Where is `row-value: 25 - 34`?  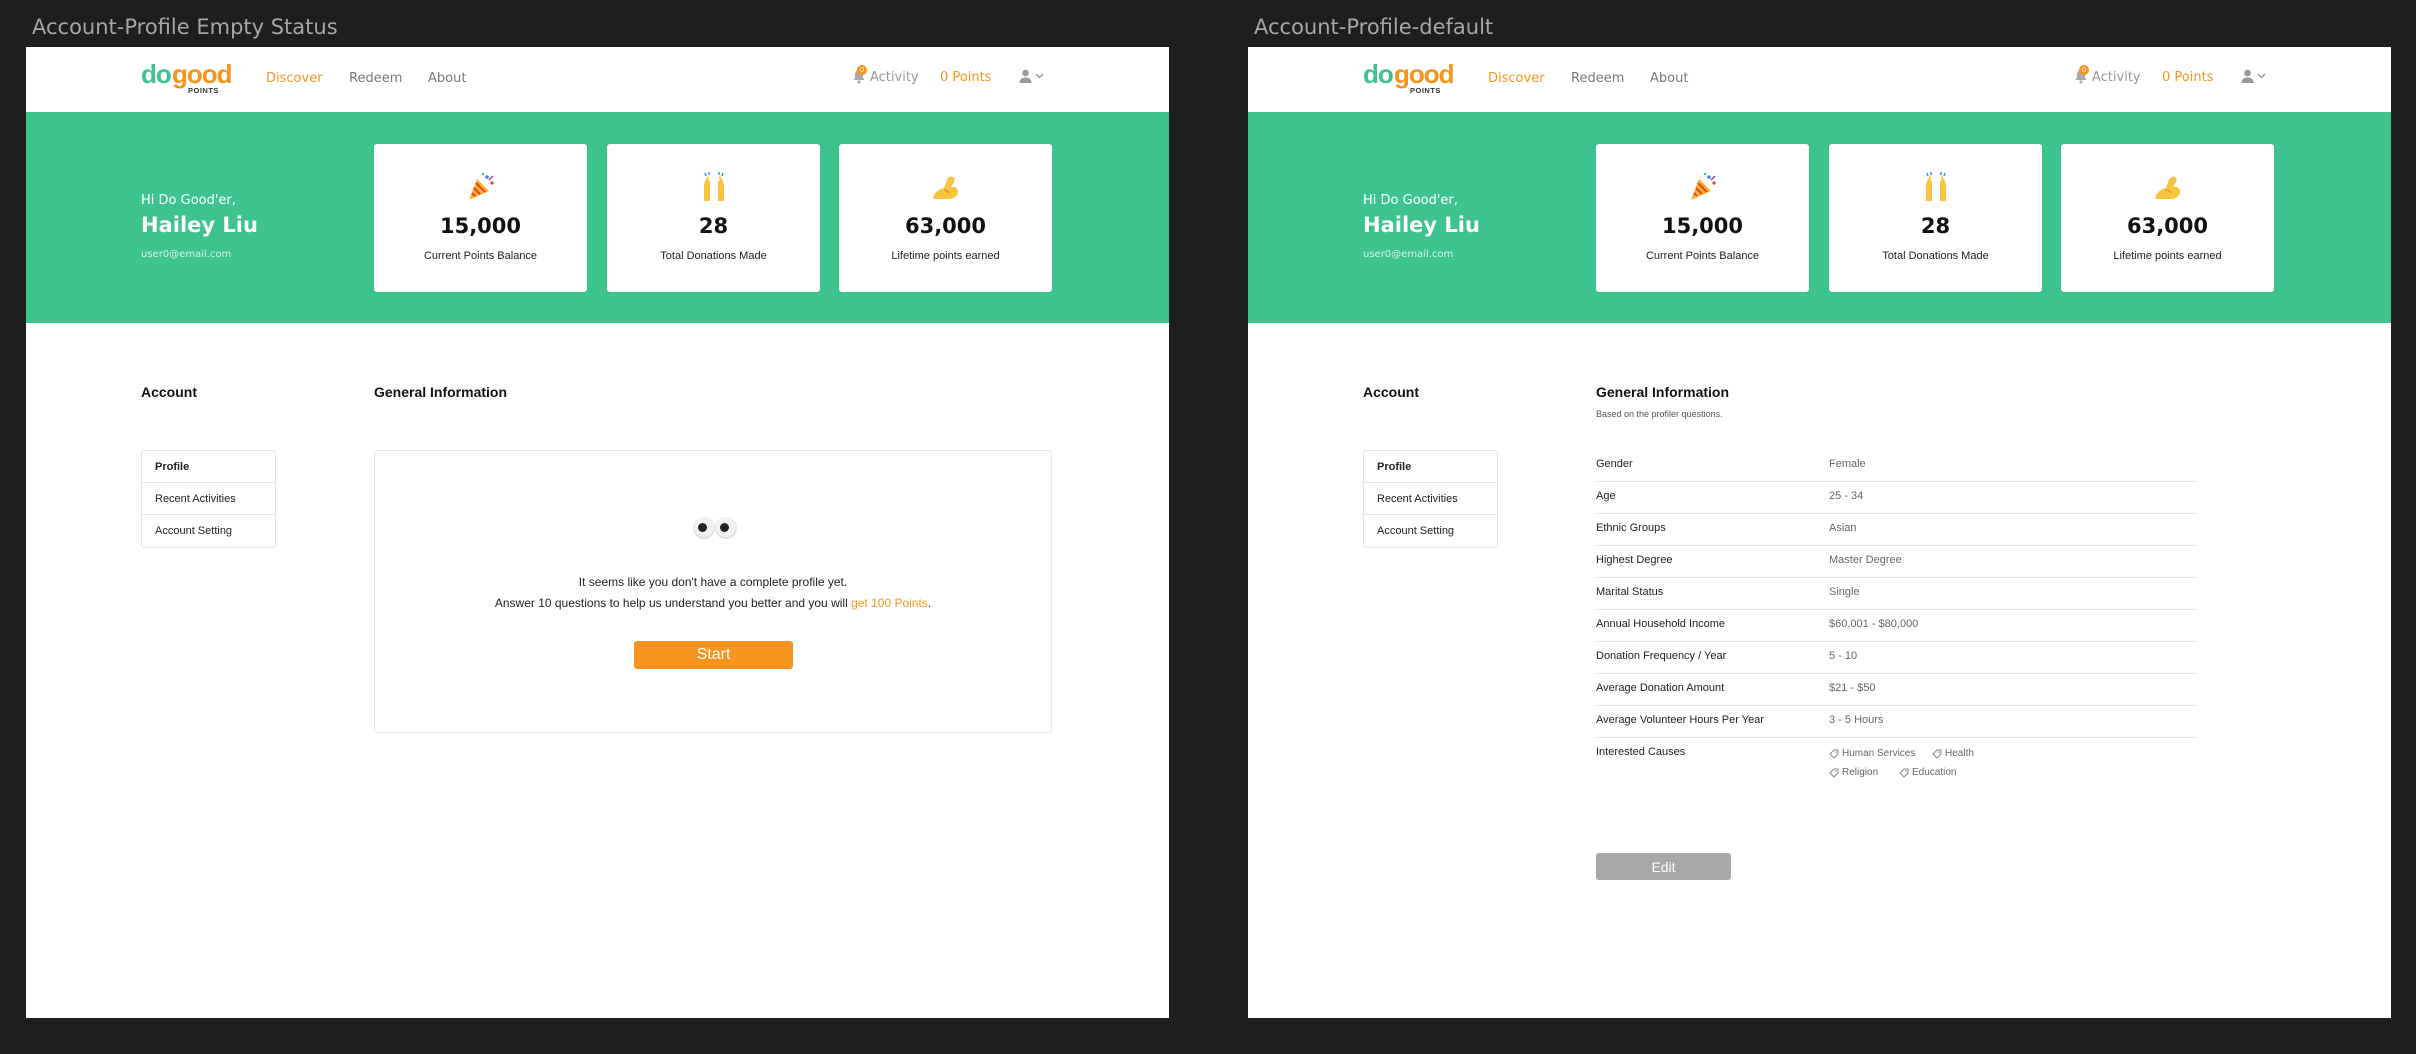
row-value: 25 - 34 is located at coordinates (1846, 496).